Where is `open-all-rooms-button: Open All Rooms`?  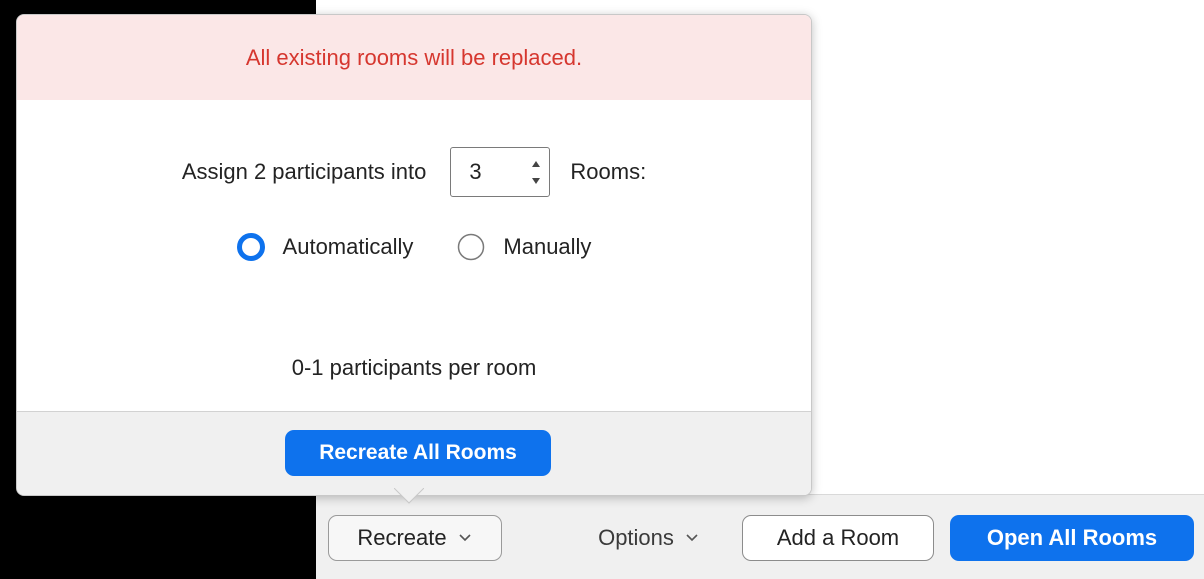 open-all-rooms-button: Open All Rooms is located at coordinates (1072, 538).